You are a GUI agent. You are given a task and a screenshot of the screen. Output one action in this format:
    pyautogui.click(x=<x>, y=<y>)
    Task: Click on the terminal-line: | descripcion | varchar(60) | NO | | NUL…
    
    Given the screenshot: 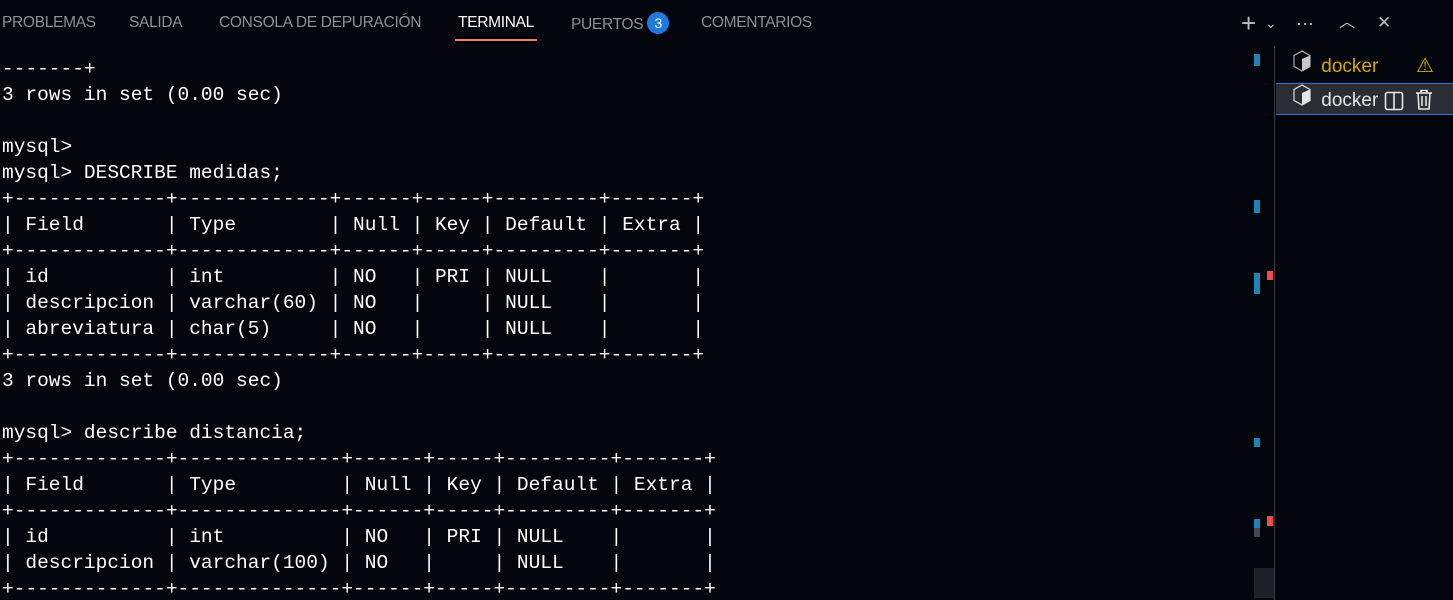 What is the action you would take?
    pyautogui.click(x=353, y=303)
    